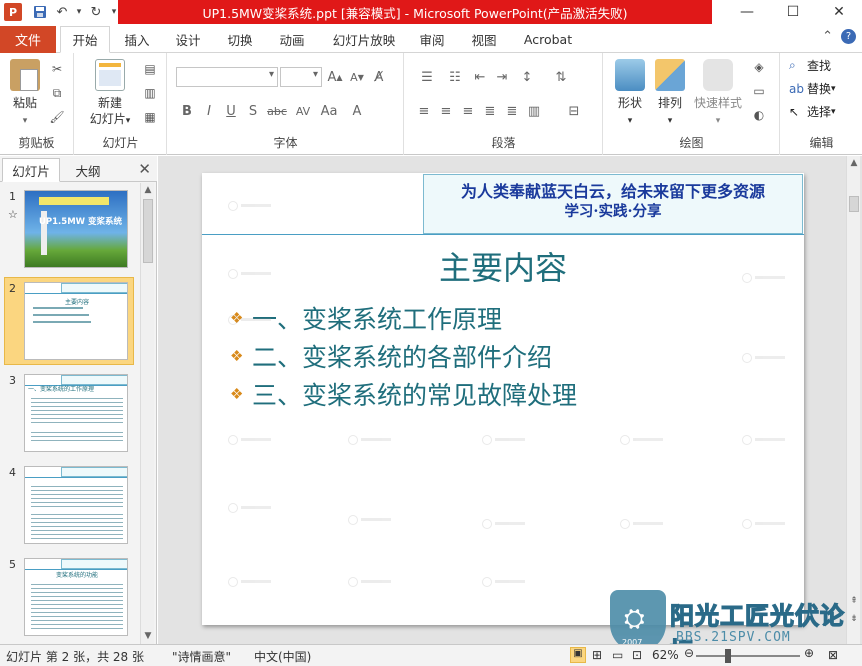  What do you see at coordinates (527, 77) in the screenshot?
I see `line-spacing-icon: ↕` at bounding box center [527, 77].